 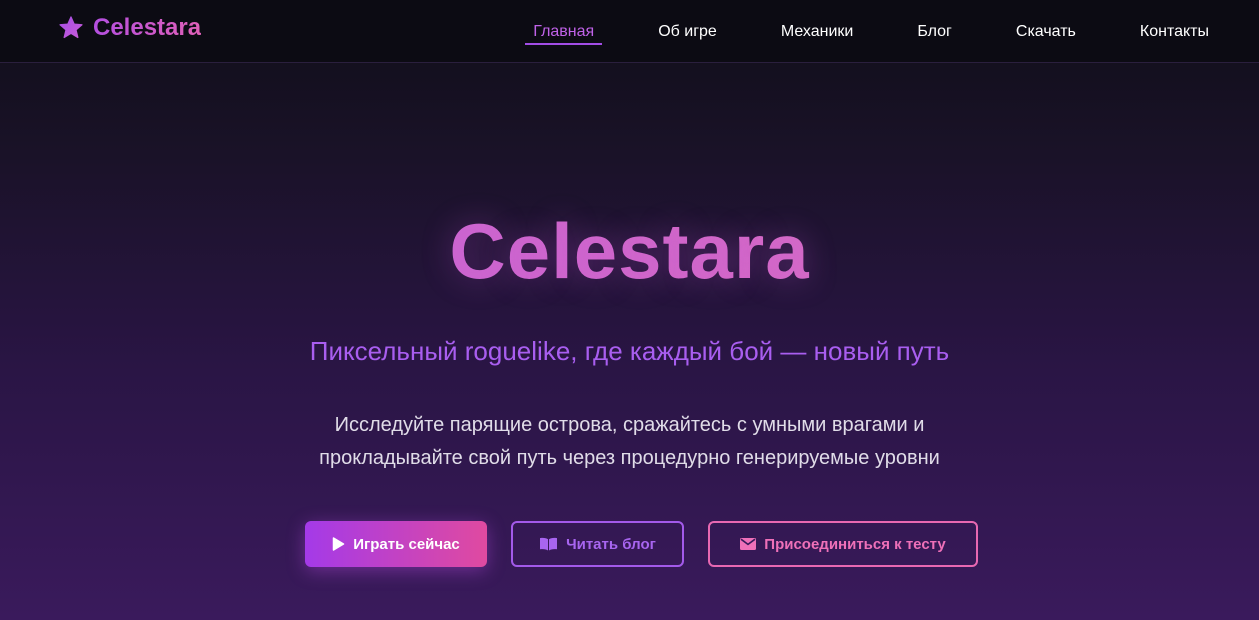 What do you see at coordinates (338, 544) in the screenshot?
I see `play-icon` at bounding box center [338, 544].